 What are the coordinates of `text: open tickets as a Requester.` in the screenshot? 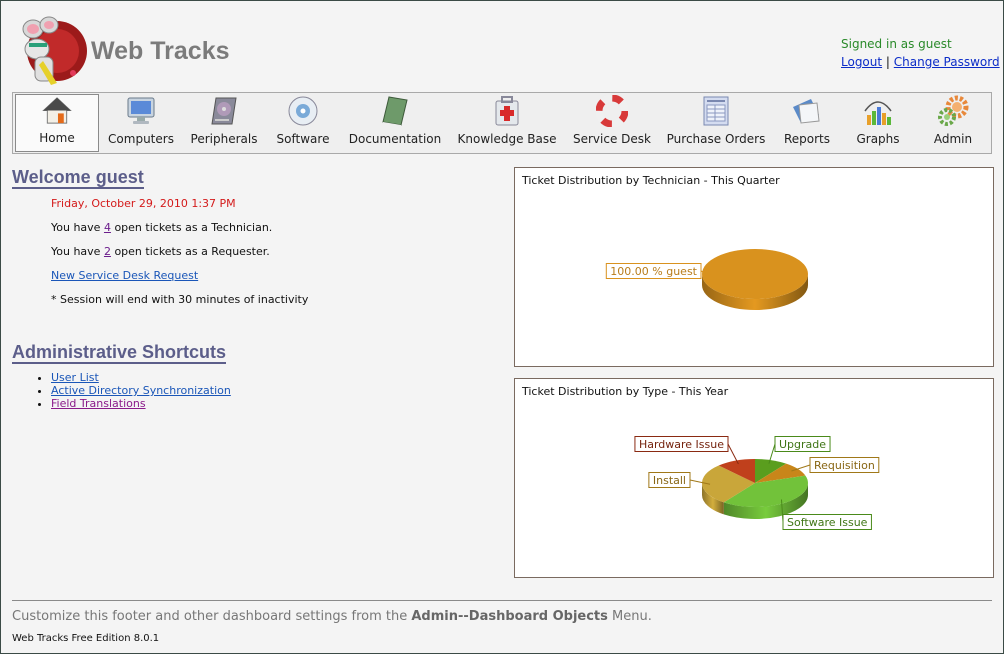 It's located at (190, 251).